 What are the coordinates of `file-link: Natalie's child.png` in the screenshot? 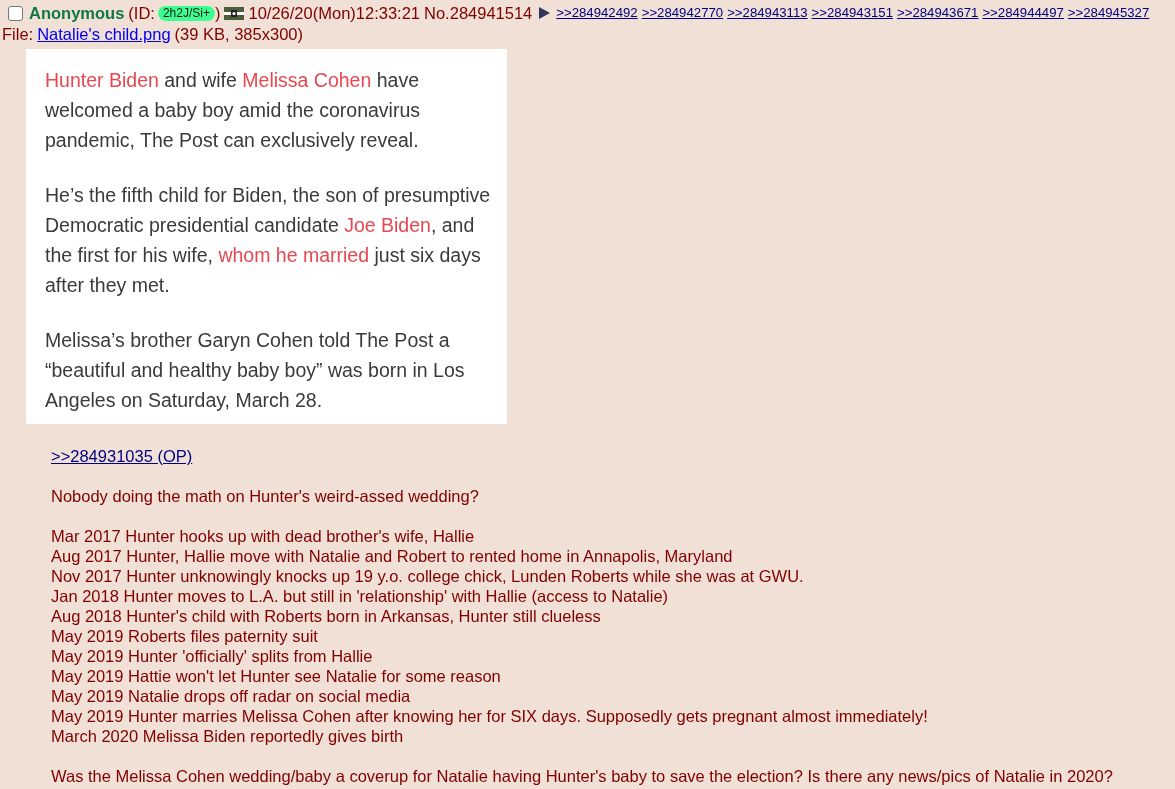 It's located at (104, 34).